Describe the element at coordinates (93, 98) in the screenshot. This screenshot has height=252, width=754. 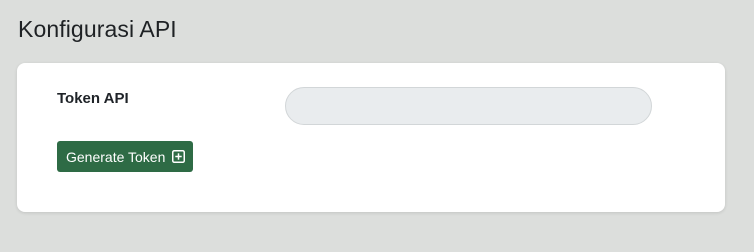
I see `token-api-label: Token API` at that location.